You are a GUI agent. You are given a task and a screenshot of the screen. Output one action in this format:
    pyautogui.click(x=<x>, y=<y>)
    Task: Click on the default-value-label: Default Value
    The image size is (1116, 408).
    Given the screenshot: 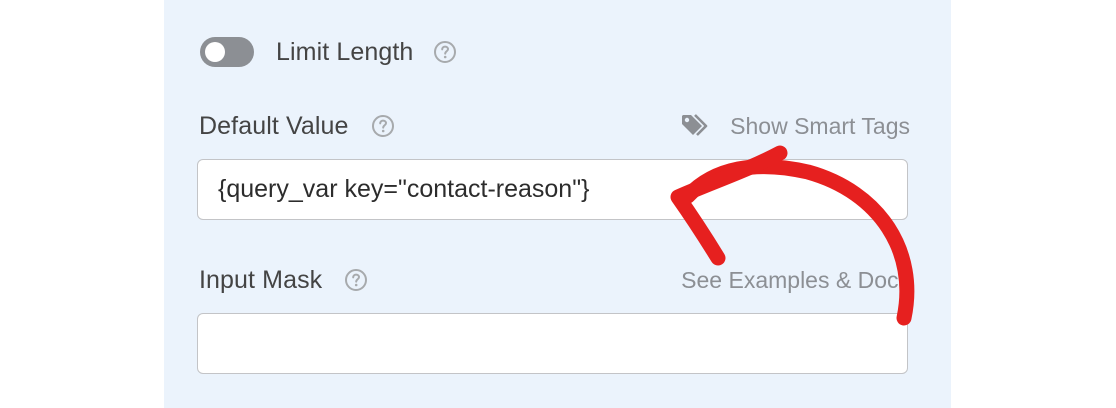 What is the action you would take?
    pyautogui.click(x=274, y=125)
    